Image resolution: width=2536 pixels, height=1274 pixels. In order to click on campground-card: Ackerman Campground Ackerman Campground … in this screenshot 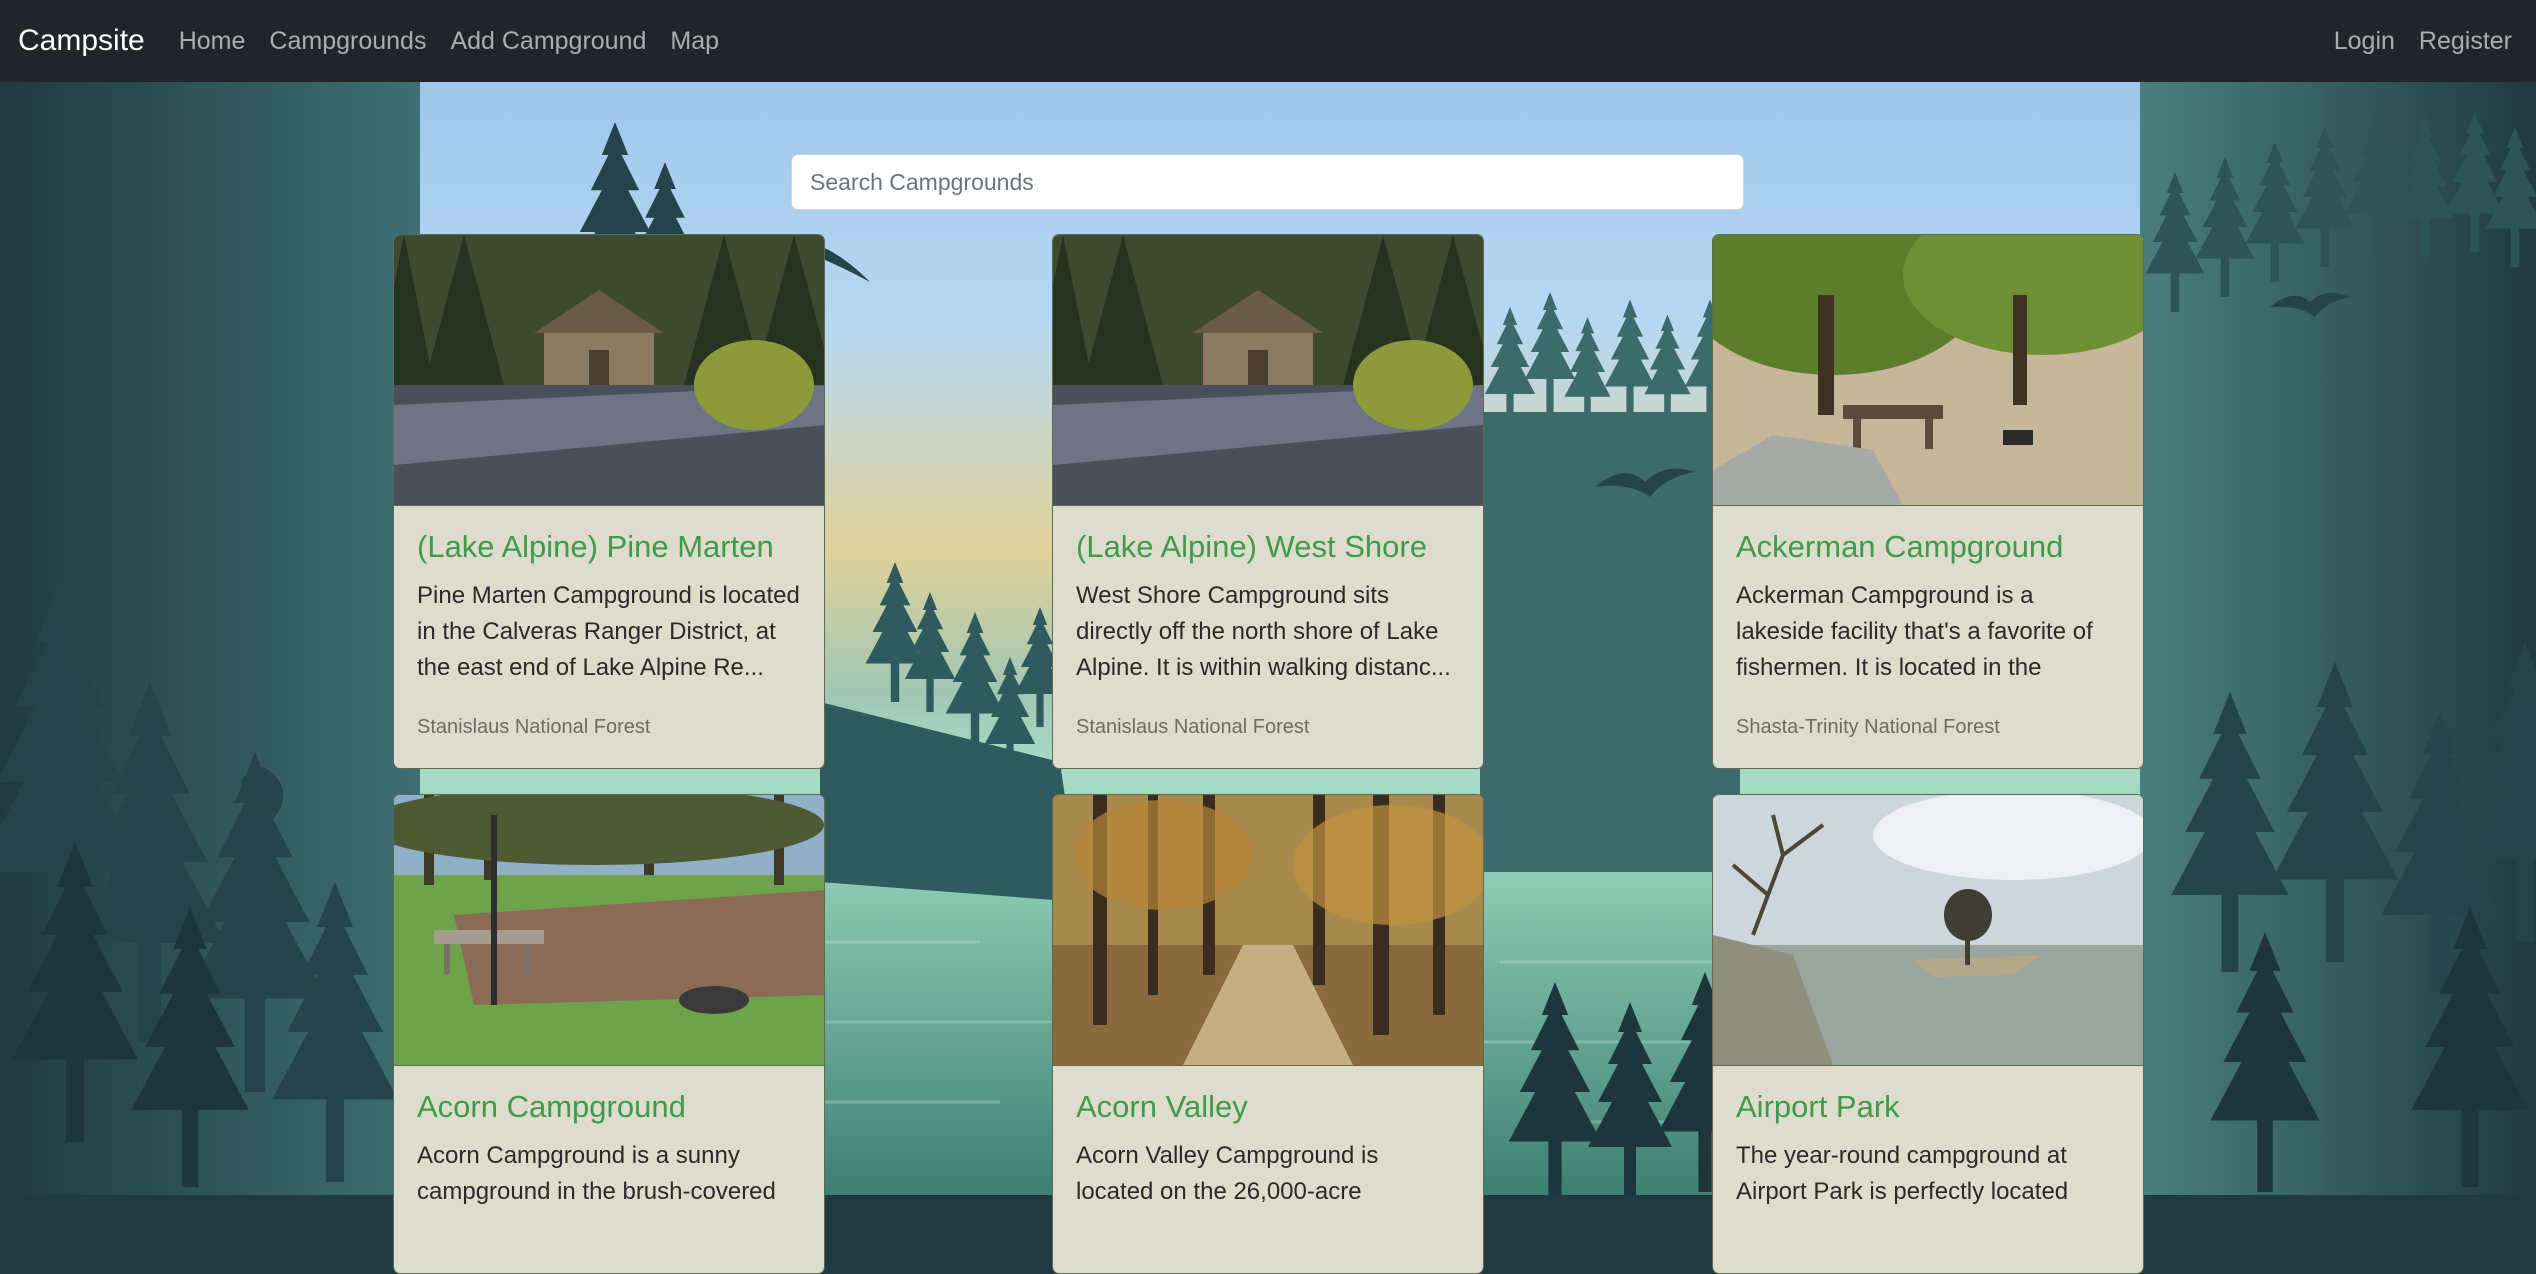, I will do `click(1928, 501)`.